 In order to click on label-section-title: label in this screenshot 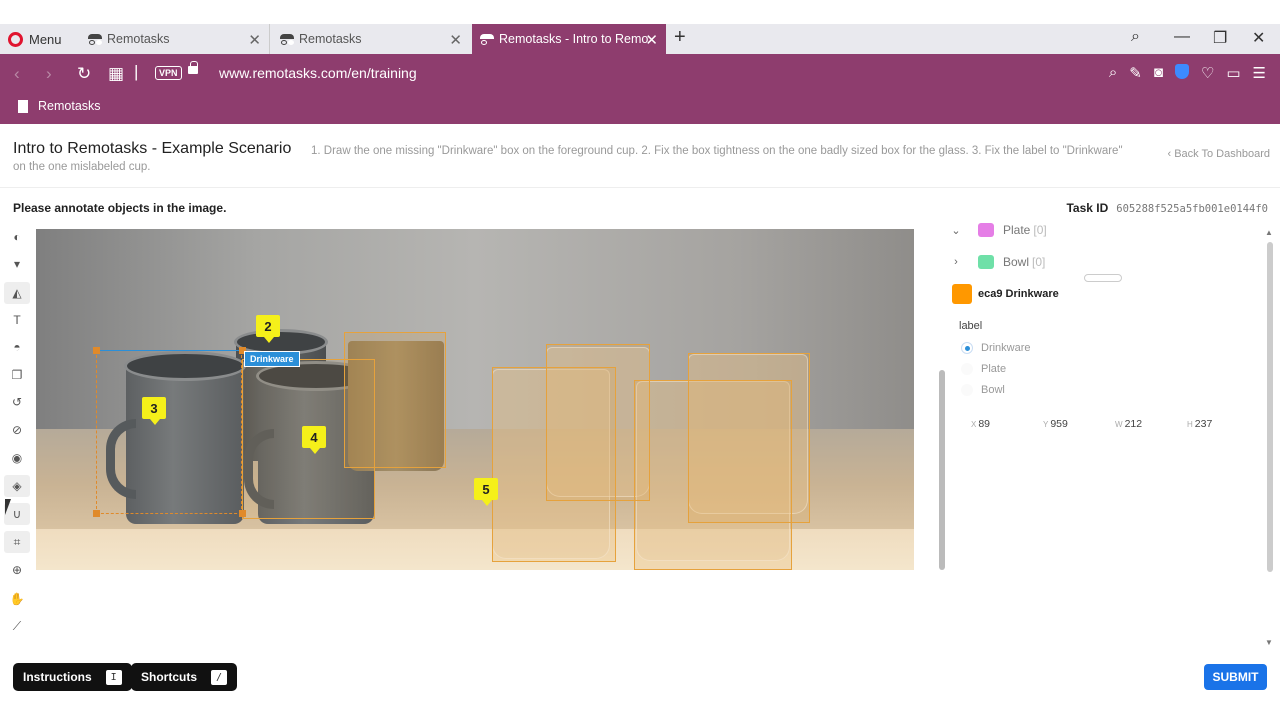, I will do `click(971, 326)`.